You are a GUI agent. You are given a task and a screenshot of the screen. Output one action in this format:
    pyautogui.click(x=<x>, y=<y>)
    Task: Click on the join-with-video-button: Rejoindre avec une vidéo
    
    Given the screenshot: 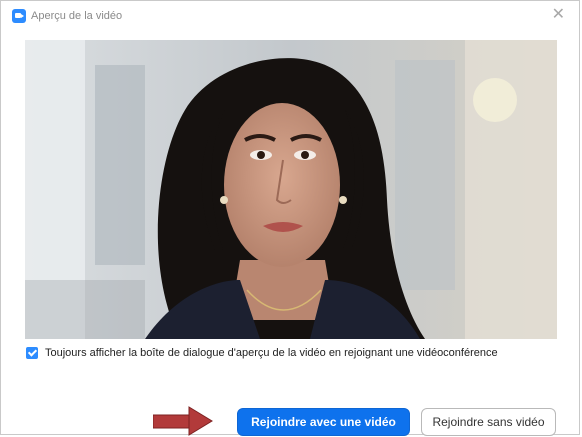 What is the action you would take?
    pyautogui.click(x=323, y=422)
    